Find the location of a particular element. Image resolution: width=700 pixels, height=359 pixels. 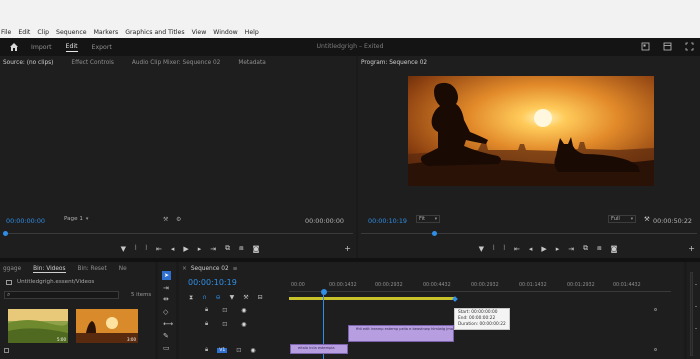

tab-metadata: Metadata is located at coordinates (251, 63).